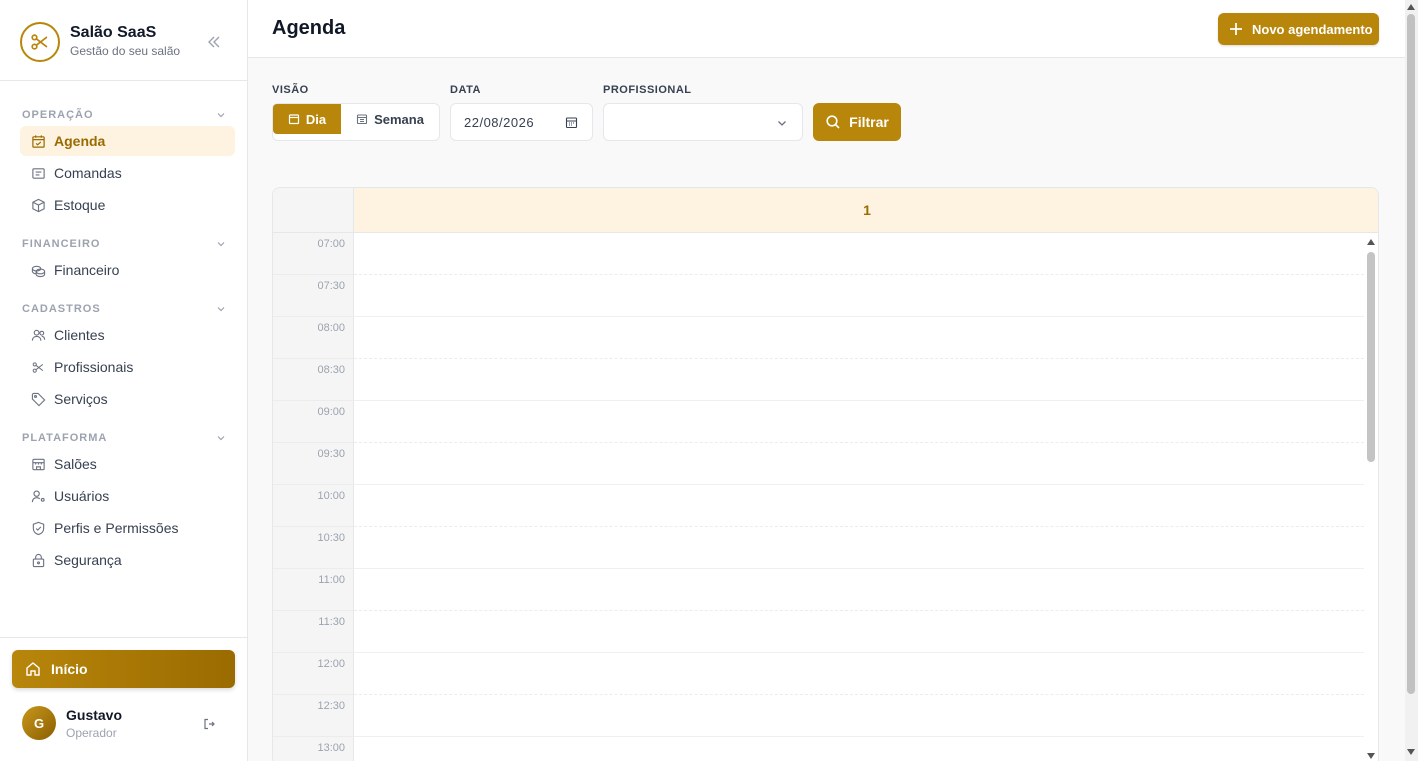  Describe the element at coordinates (38, 560) in the screenshot. I see `lock-icon` at that location.